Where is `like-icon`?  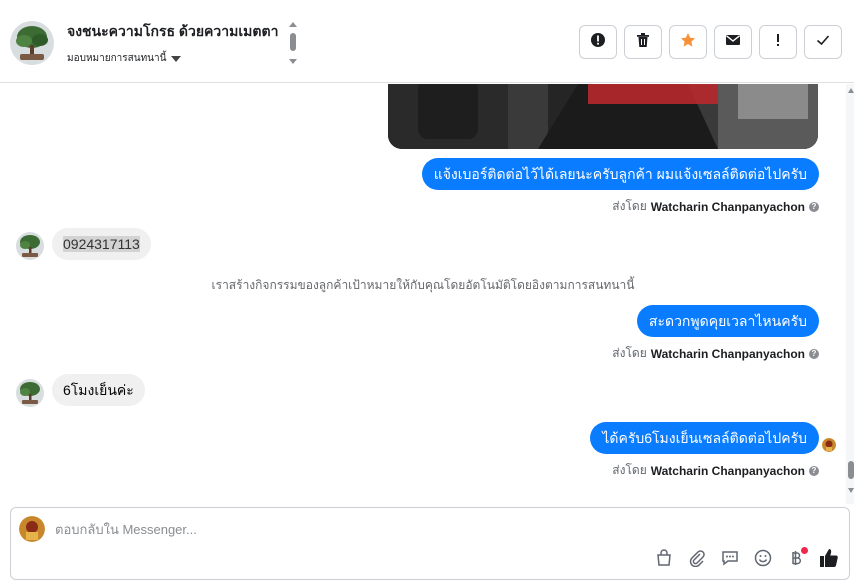
like-icon is located at coordinates (829, 560).